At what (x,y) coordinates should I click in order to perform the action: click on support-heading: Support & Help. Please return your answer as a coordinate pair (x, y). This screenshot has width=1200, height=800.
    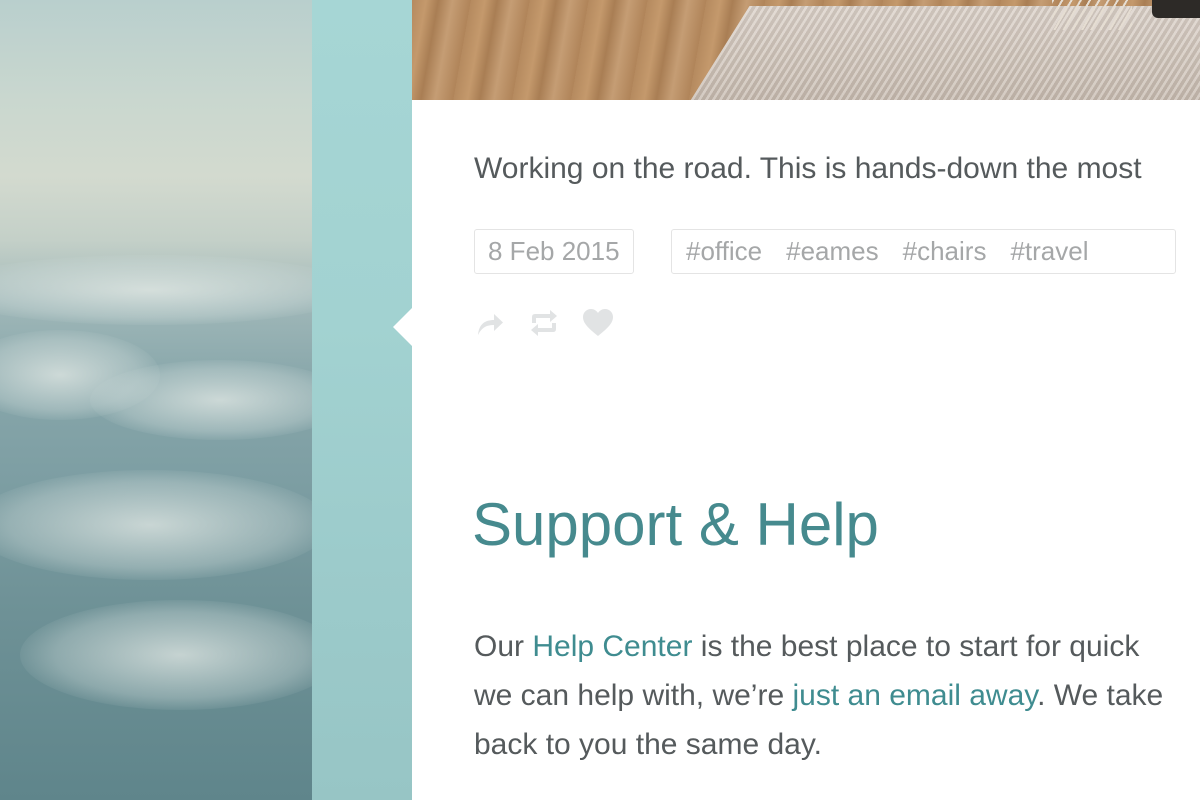
    Looking at the image, I should click on (675, 524).